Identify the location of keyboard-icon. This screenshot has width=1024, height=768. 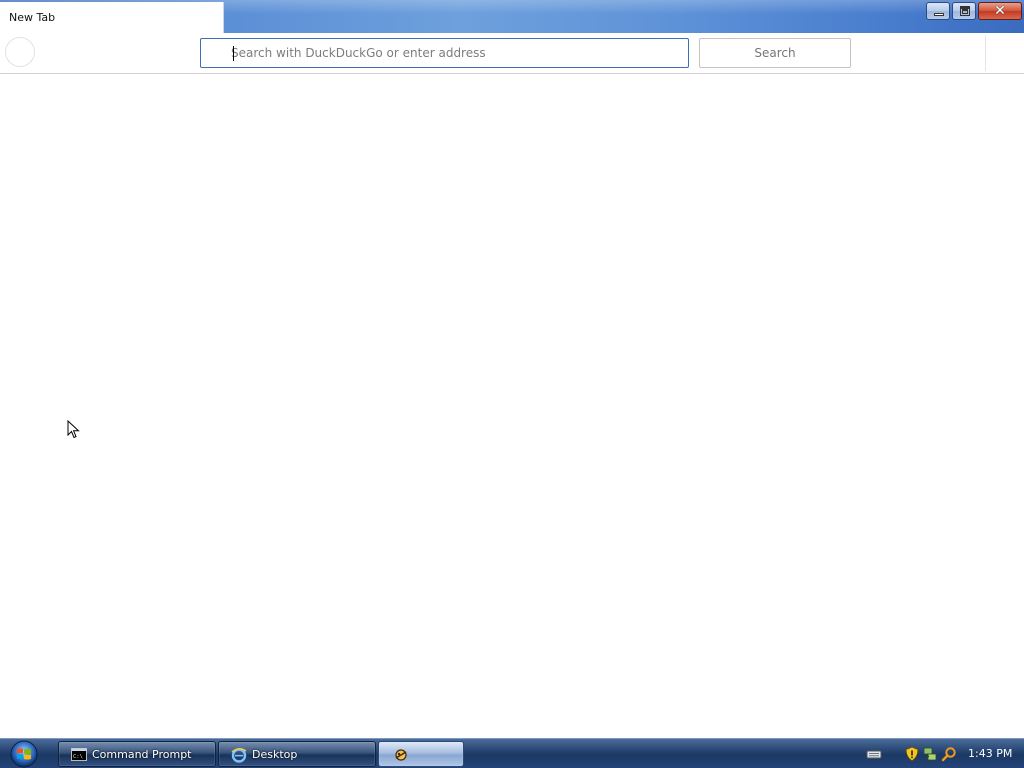
(874, 754).